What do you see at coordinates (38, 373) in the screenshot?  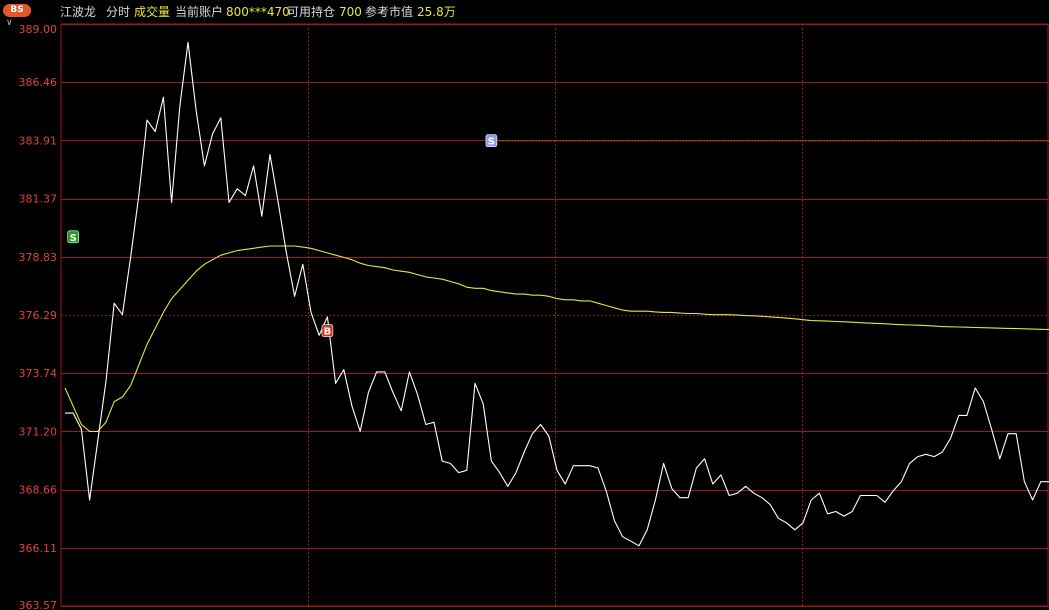 I see `y-tick-label: 373.74` at bounding box center [38, 373].